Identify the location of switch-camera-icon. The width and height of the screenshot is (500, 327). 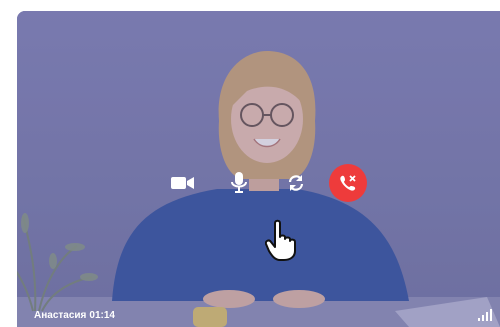
(296, 183).